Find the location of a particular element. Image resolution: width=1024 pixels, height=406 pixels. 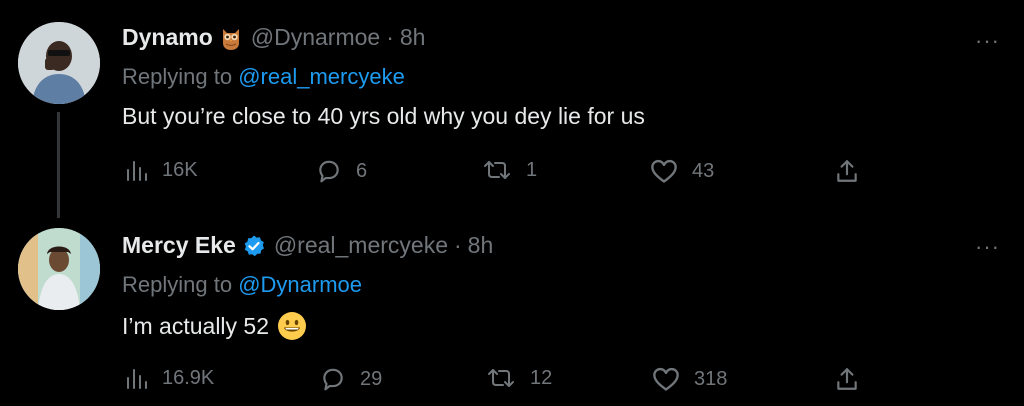

reply-count: 6 is located at coordinates (362, 170).